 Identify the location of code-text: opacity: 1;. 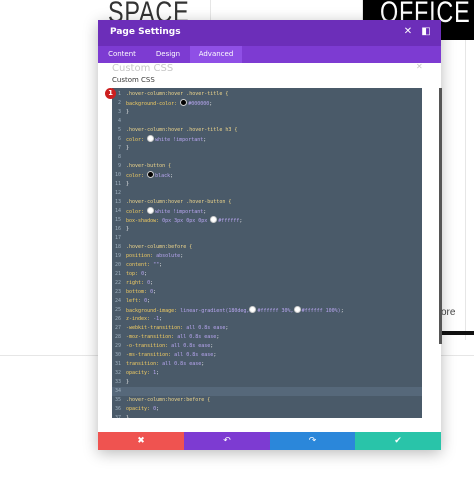
(142, 373).